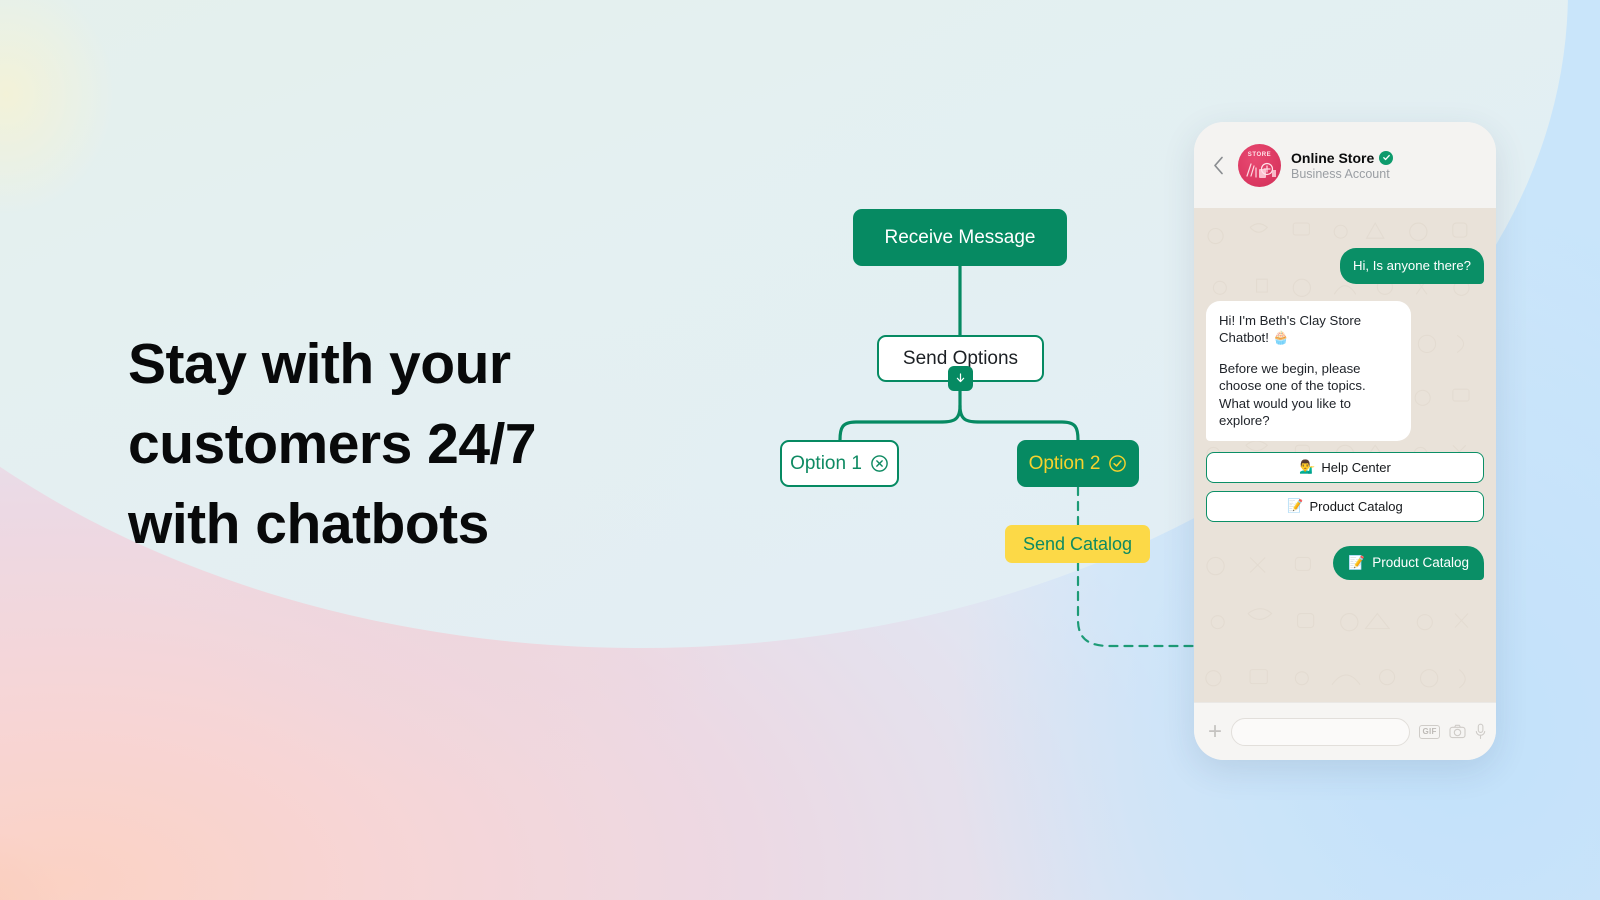  I want to click on message-input-bar: + GIF, so click(1345, 731).